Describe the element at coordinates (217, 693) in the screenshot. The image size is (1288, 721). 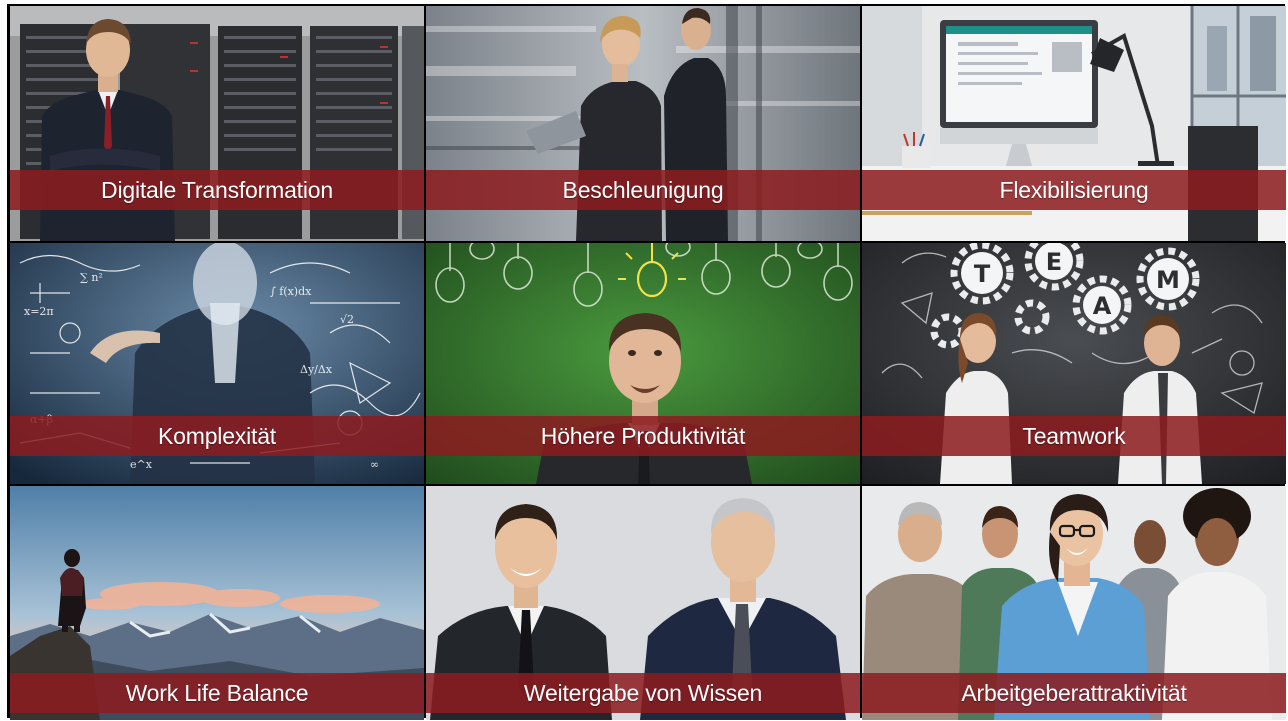
I see `tile-label: Work Life Balance` at that location.